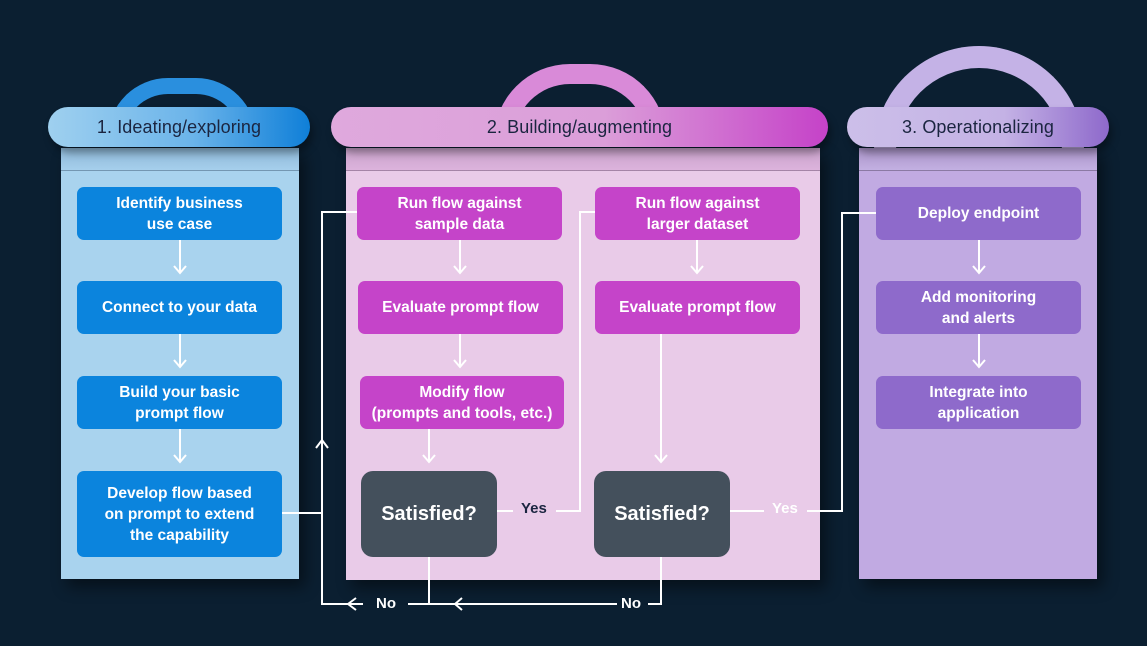  What do you see at coordinates (785, 508) in the screenshot?
I see `edge-label-yes-2: Yes` at bounding box center [785, 508].